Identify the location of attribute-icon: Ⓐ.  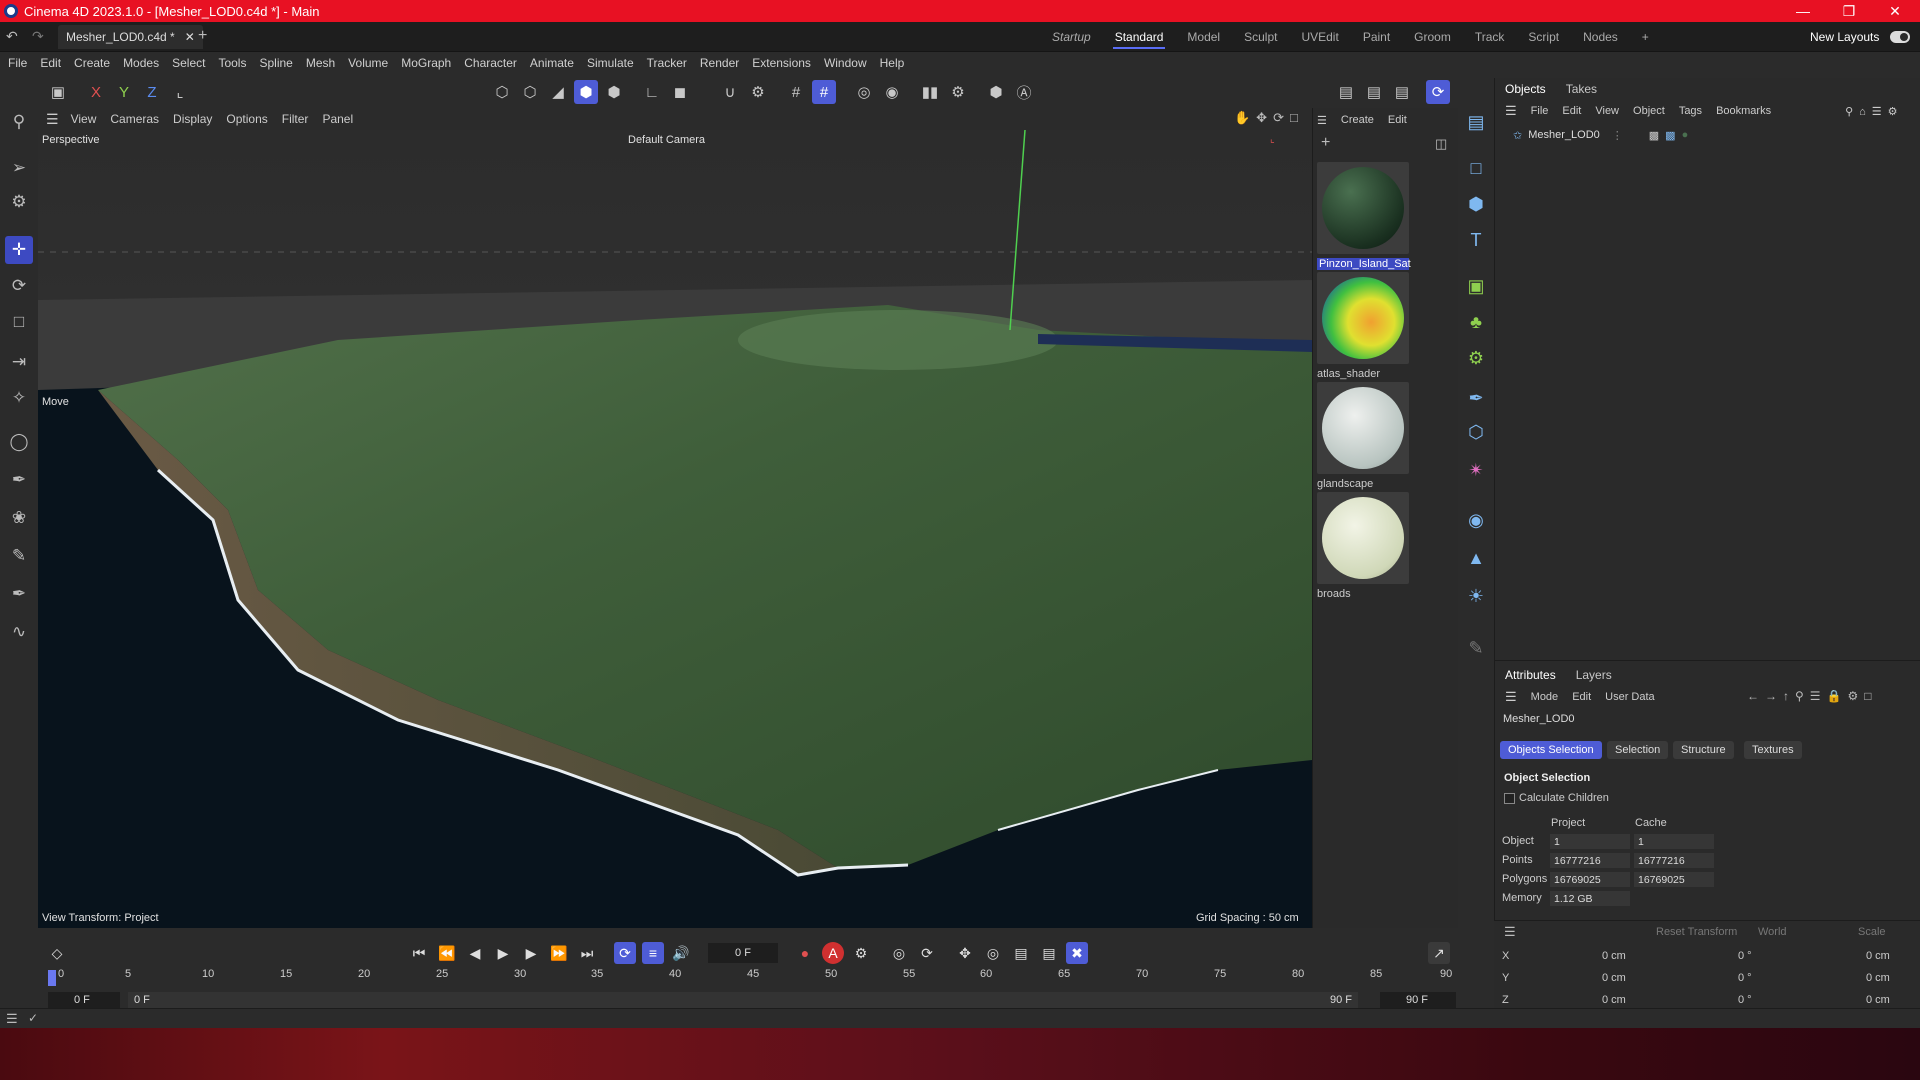
(1024, 92).